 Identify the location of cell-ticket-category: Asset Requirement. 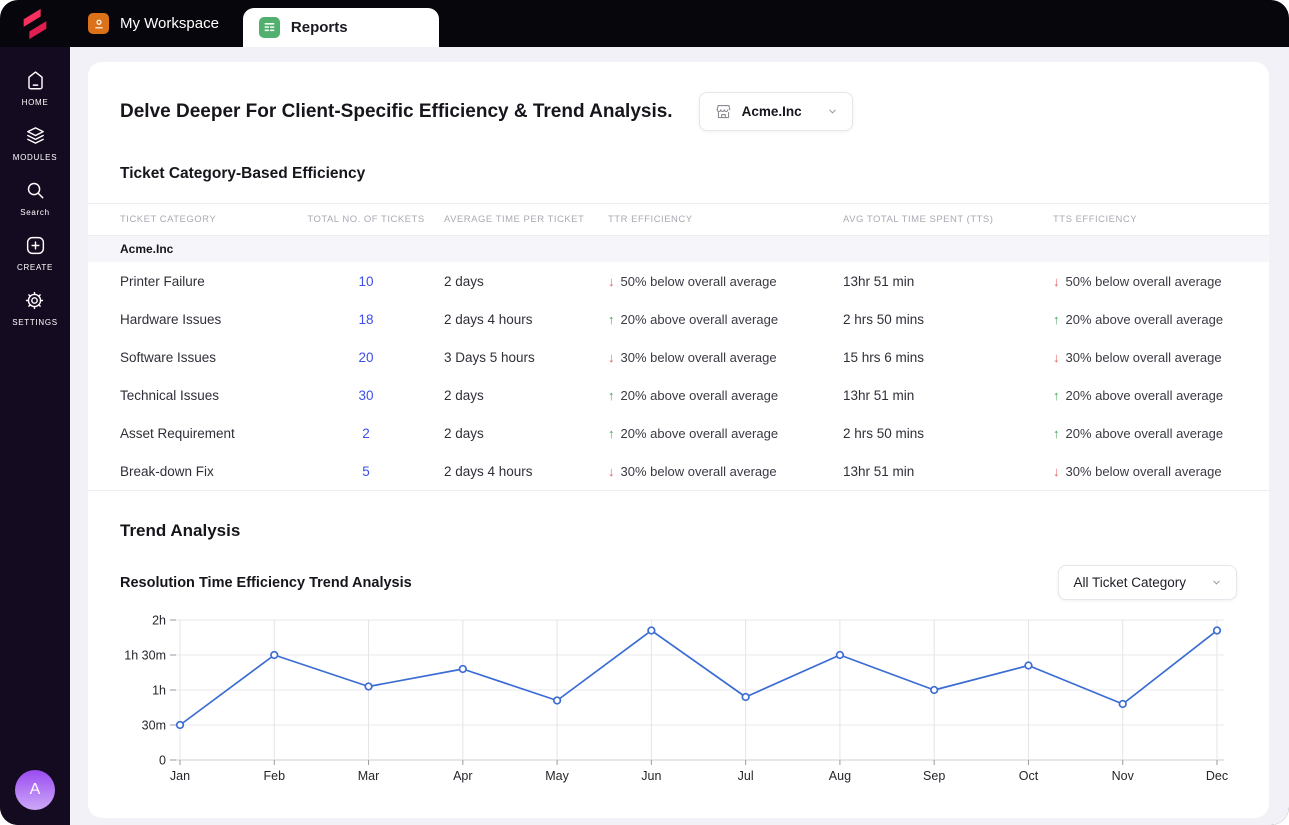
(177, 433).